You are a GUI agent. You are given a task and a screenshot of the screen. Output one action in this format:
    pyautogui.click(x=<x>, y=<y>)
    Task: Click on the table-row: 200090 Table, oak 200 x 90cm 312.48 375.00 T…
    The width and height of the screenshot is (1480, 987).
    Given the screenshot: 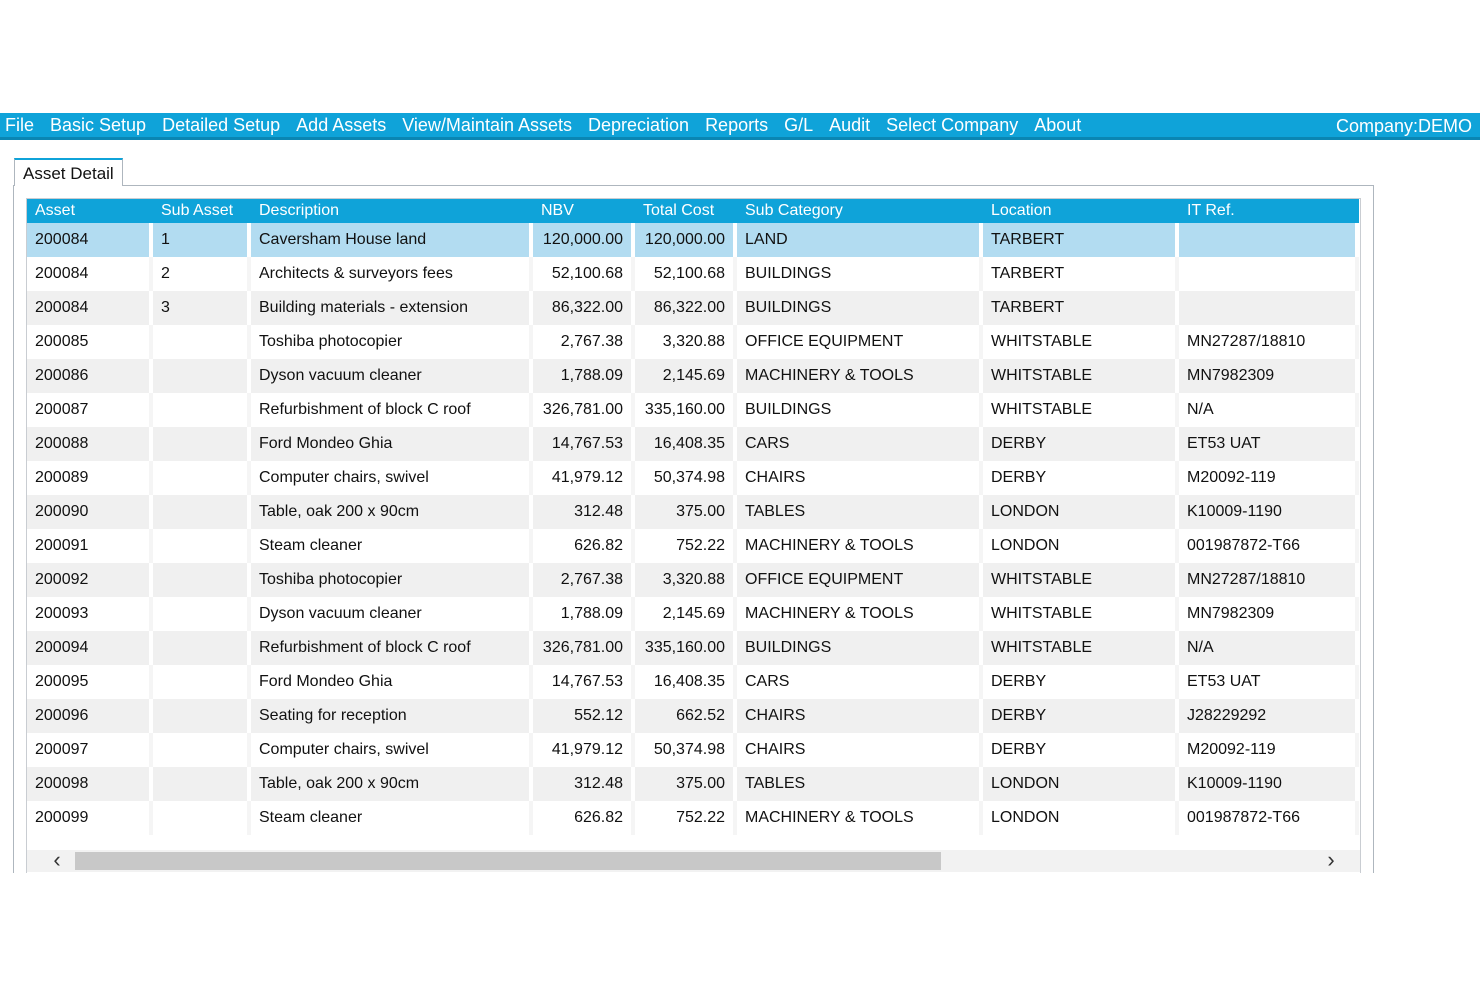 What is the action you would take?
    pyautogui.click(x=693, y=512)
    